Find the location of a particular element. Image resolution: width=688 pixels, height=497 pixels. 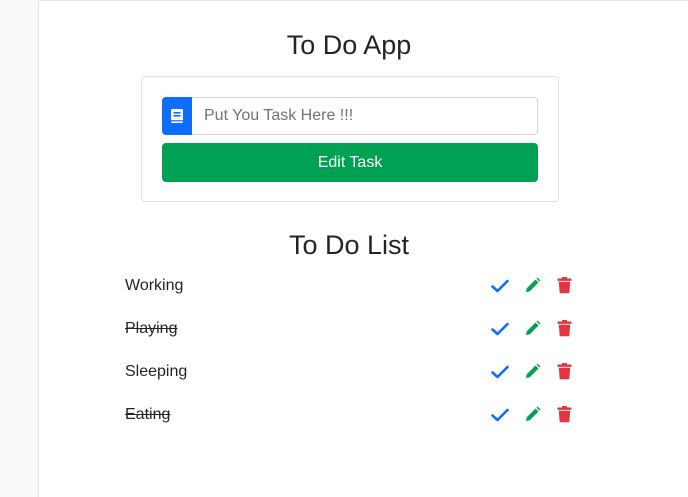

edit-task-button: Edit Task is located at coordinates (350, 162).